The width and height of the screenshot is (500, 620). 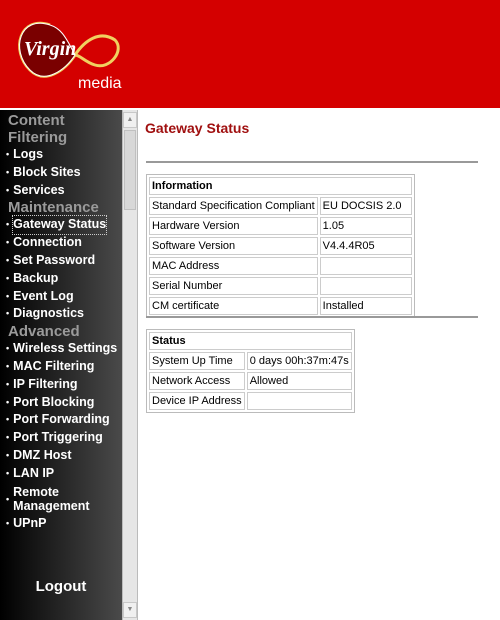 What do you see at coordinates (38, 129) in the screenshot?
I see `sidebar-section-title: Content Filtering` at bounding box center [38, 129].